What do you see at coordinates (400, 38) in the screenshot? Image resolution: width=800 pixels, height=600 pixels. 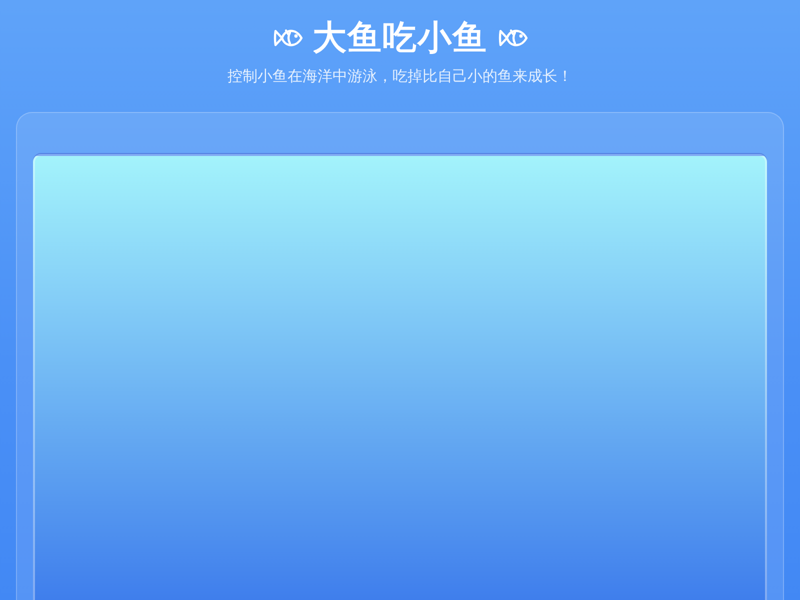 I see `game-title: 大鱼吃小鱼` at bounding box center [400, 38].